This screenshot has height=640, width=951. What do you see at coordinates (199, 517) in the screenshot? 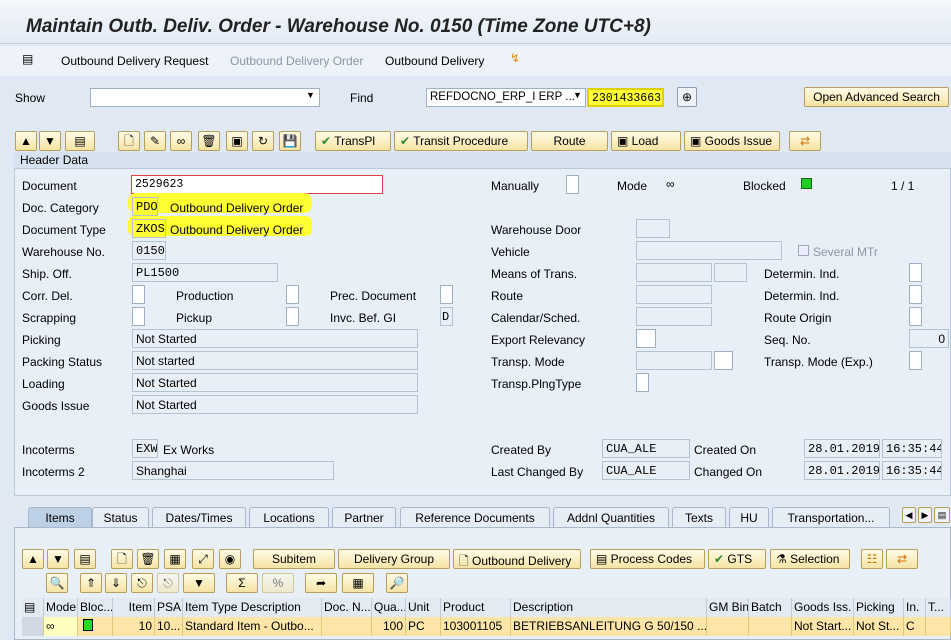
I see `tab-dates-times: Dates/Times` at bounding box center [199, 517].